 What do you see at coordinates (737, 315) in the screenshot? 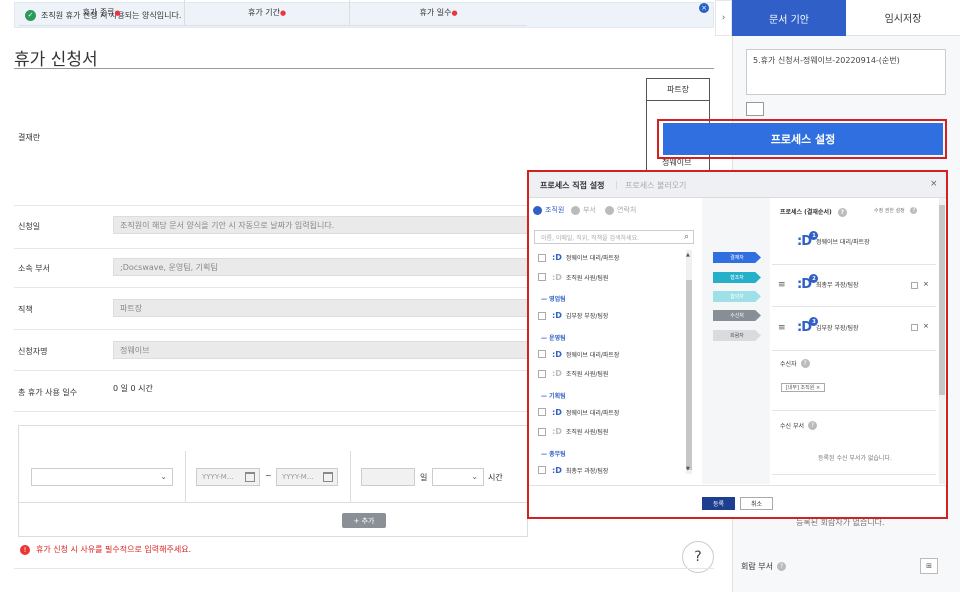
I see `role-receiver-button: 수신처` at bounding box center [737, 315].